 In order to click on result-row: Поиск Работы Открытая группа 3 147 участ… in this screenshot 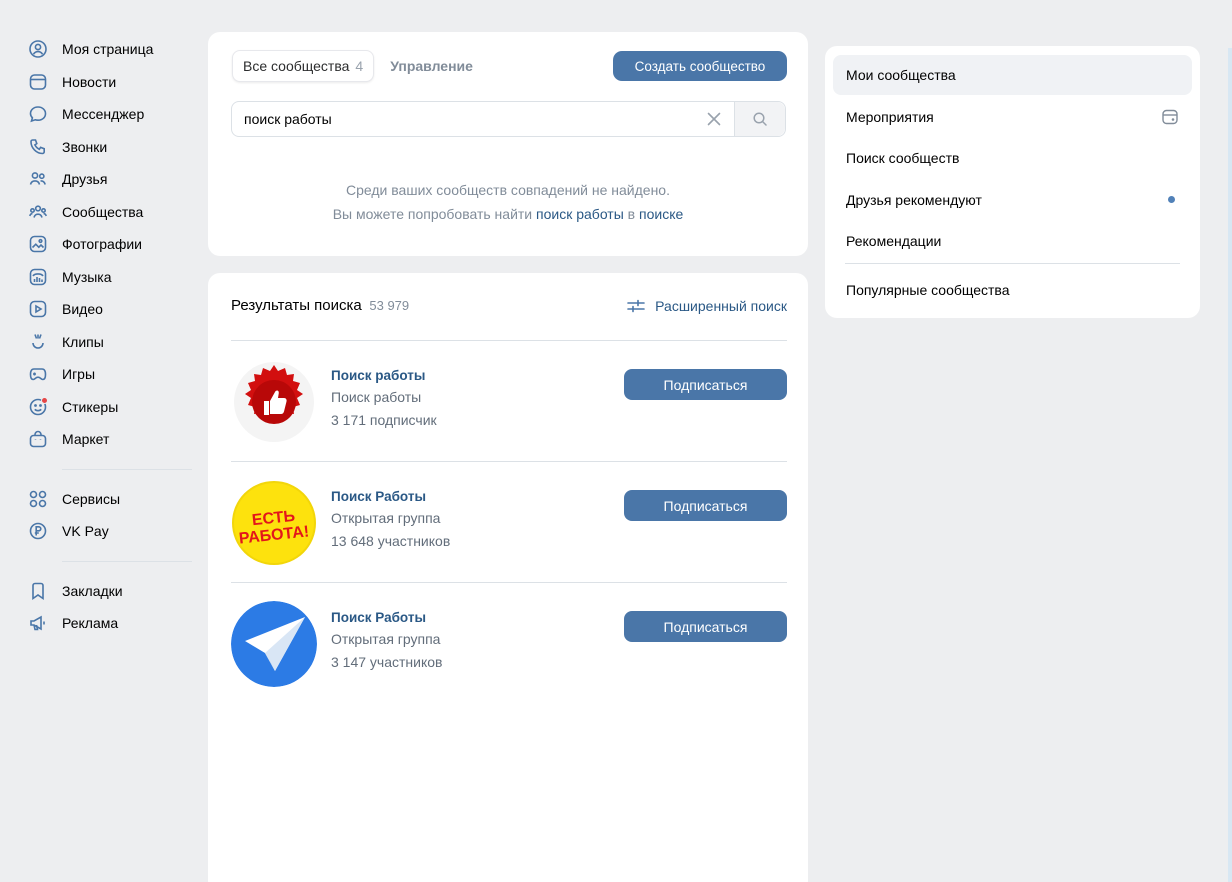, I will do `click(509, 642)`.